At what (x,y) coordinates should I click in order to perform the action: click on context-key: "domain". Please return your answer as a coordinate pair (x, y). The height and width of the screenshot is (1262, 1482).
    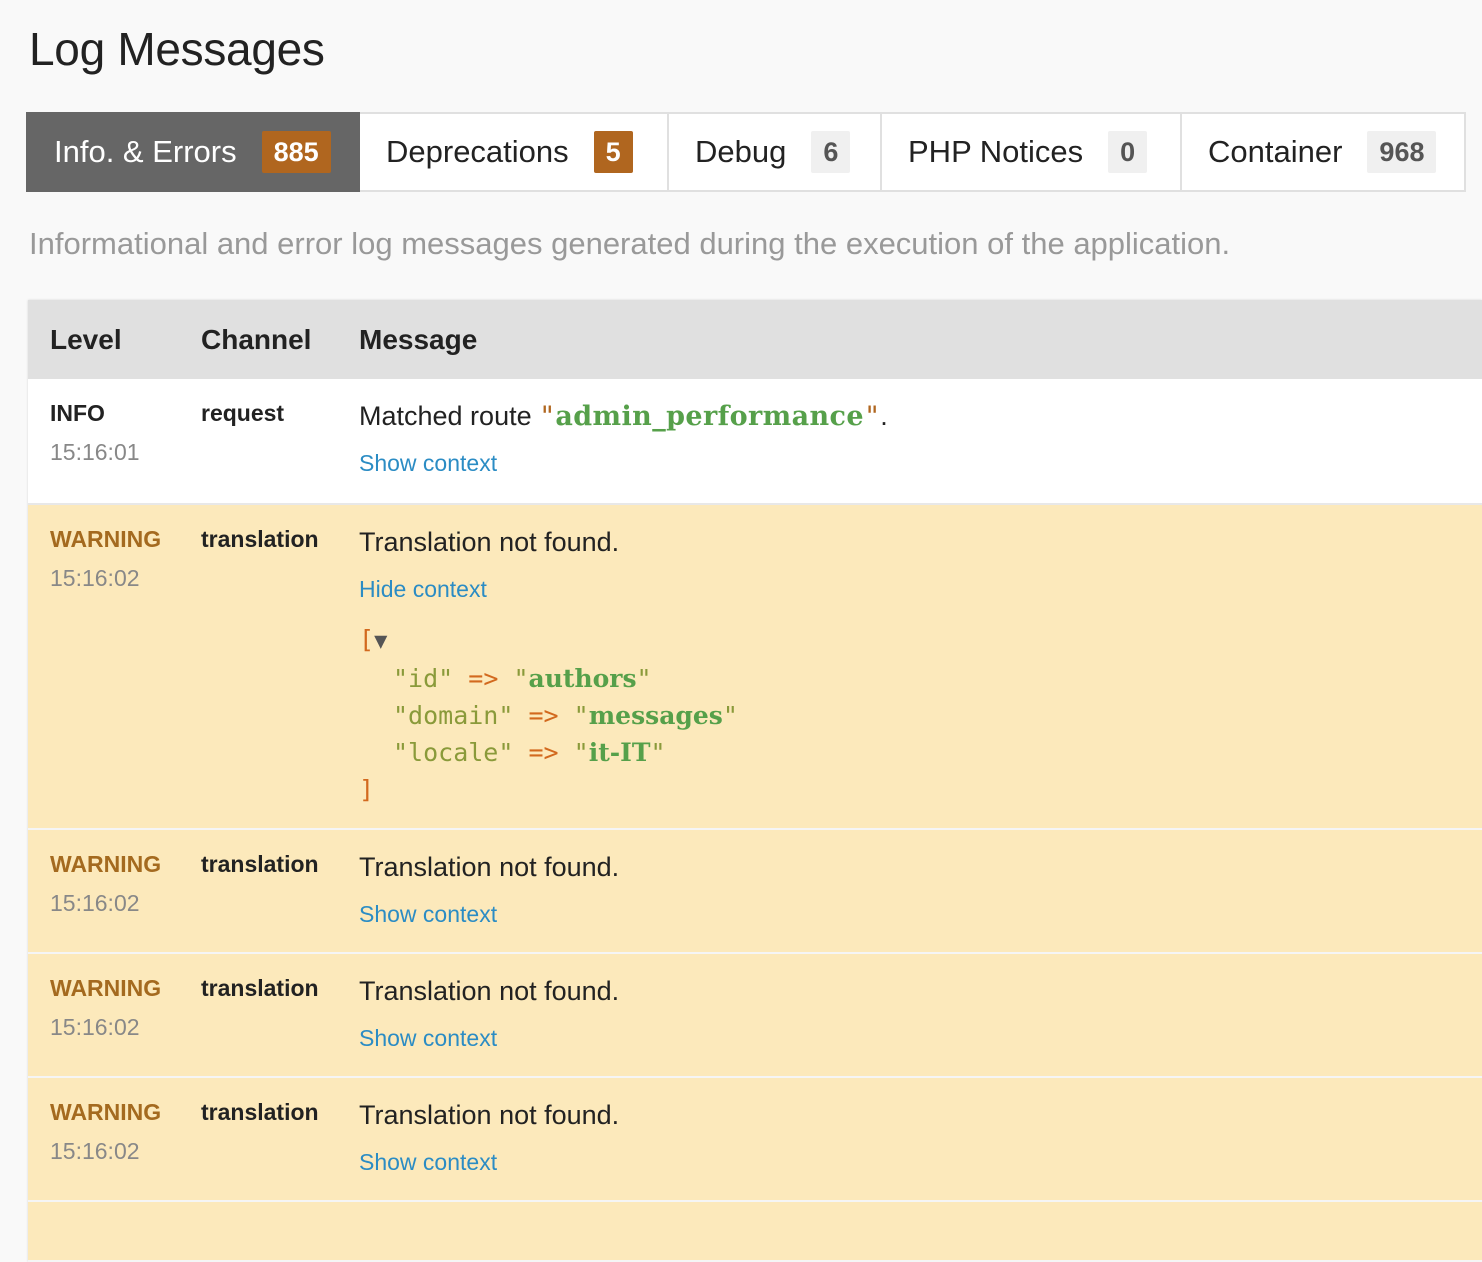
    Looking at the image, I should click on (453, 715).